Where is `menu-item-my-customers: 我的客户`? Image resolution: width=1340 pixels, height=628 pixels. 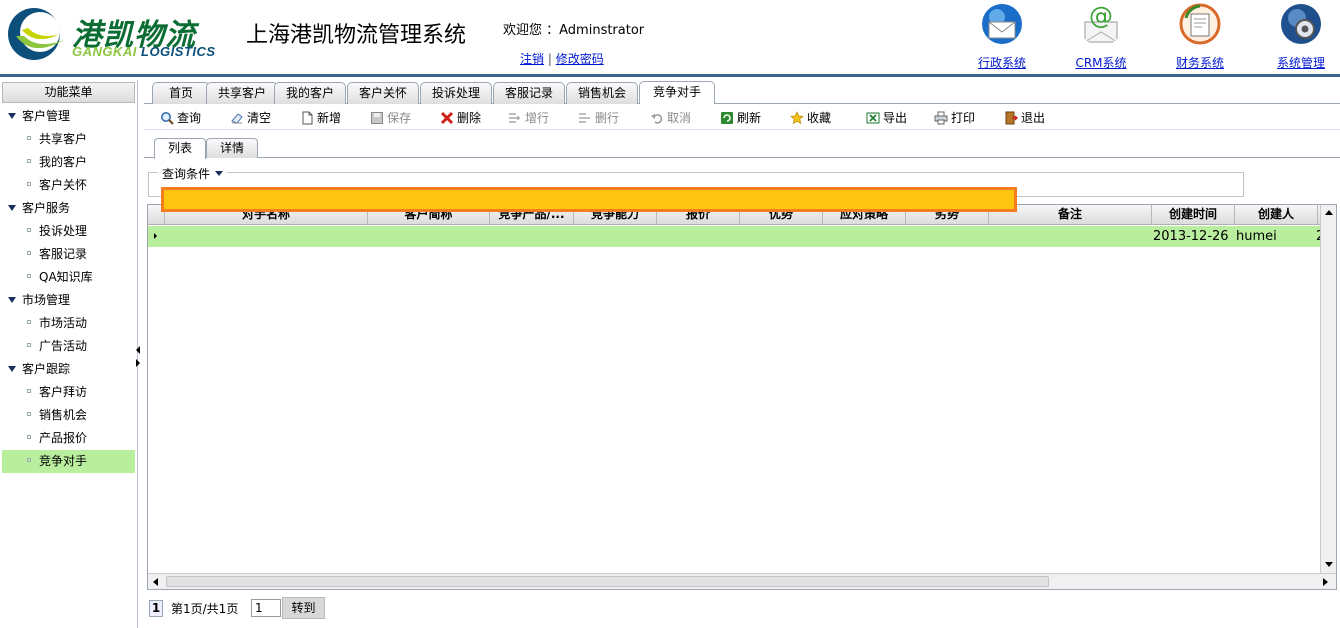 menu-item-my-customers: 我的客户 is located at coordinates (68, 162).